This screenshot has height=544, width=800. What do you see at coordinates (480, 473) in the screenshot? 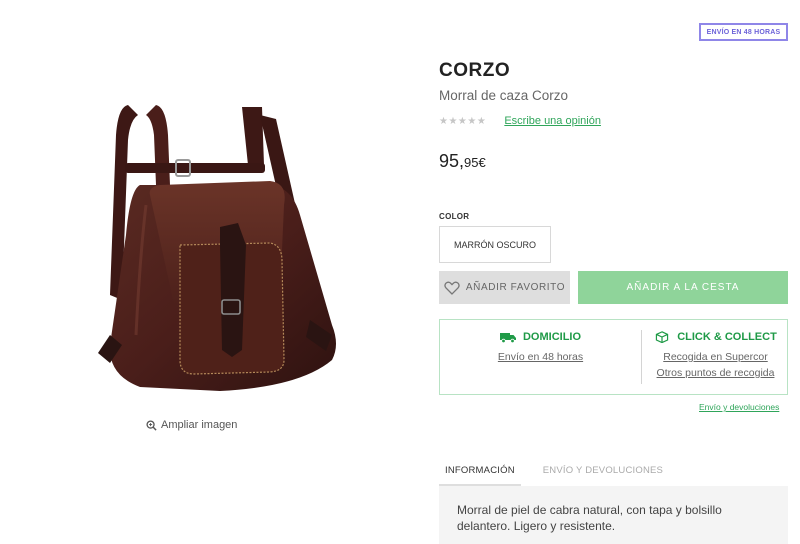
I see `tab-information: INFORMACIÓN` at bounding box center [480, 473].